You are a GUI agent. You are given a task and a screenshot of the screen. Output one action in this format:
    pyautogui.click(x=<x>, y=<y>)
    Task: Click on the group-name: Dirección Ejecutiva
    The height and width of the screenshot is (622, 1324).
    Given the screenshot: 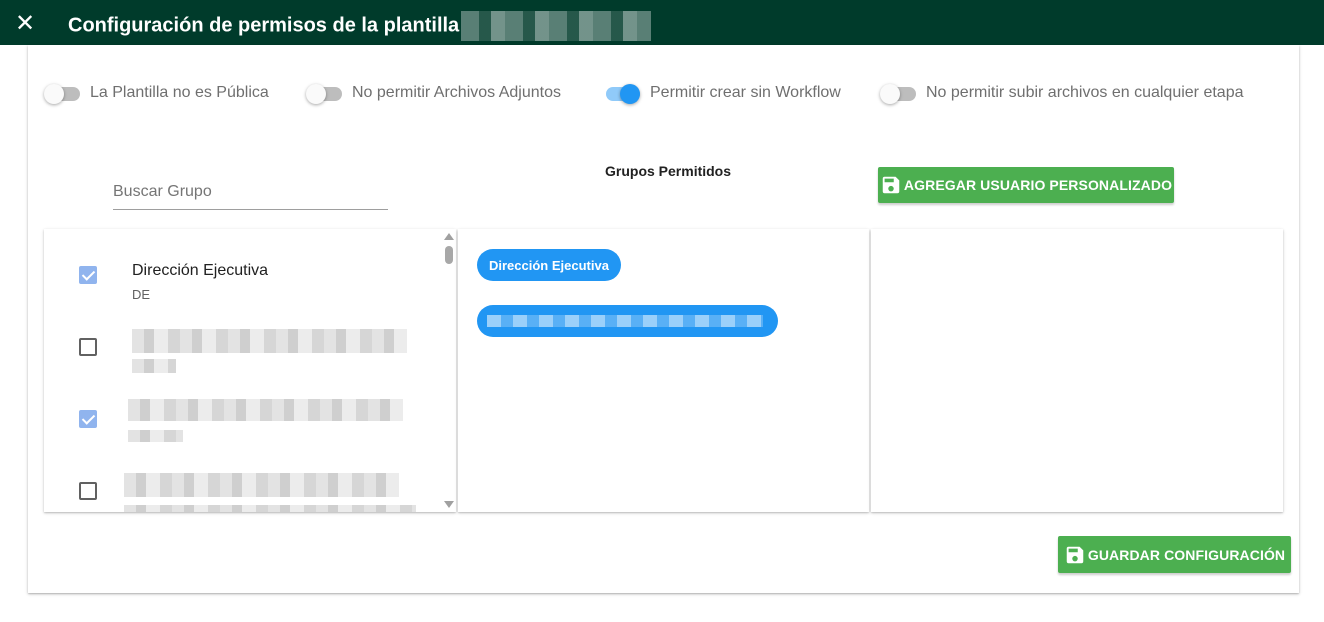 What is the action you would take?
    pyautogui.click(x=200, y=270)
    